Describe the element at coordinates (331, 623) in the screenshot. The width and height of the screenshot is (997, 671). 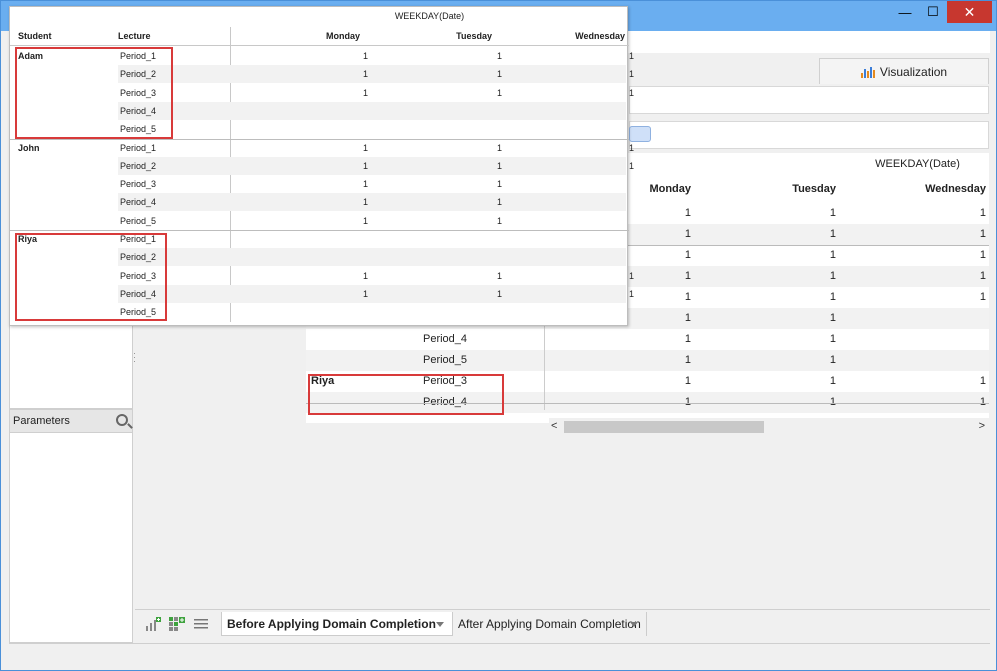
I see `tab-before-label: Before Applying Domain Completion` at that location.